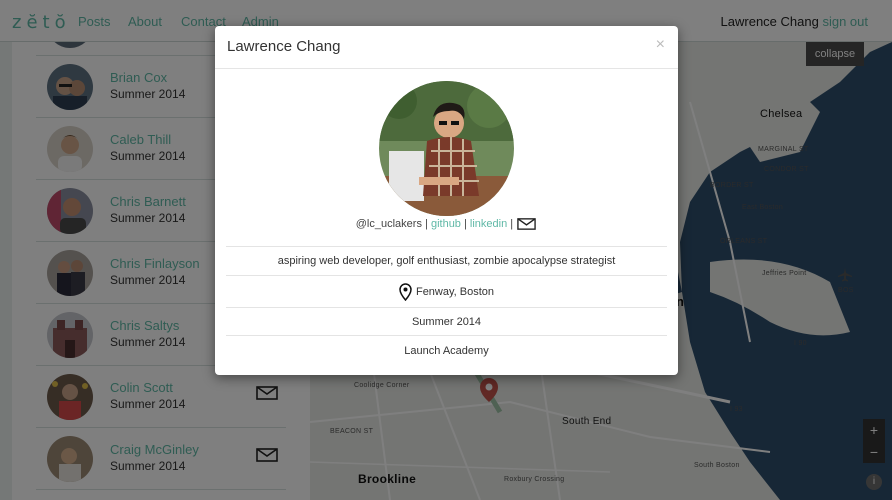  What do you see at coordinates (388, 224) in the screenshot?
I see `twitter-handle: @lc_uclakers` at bounding box center [388, 224].